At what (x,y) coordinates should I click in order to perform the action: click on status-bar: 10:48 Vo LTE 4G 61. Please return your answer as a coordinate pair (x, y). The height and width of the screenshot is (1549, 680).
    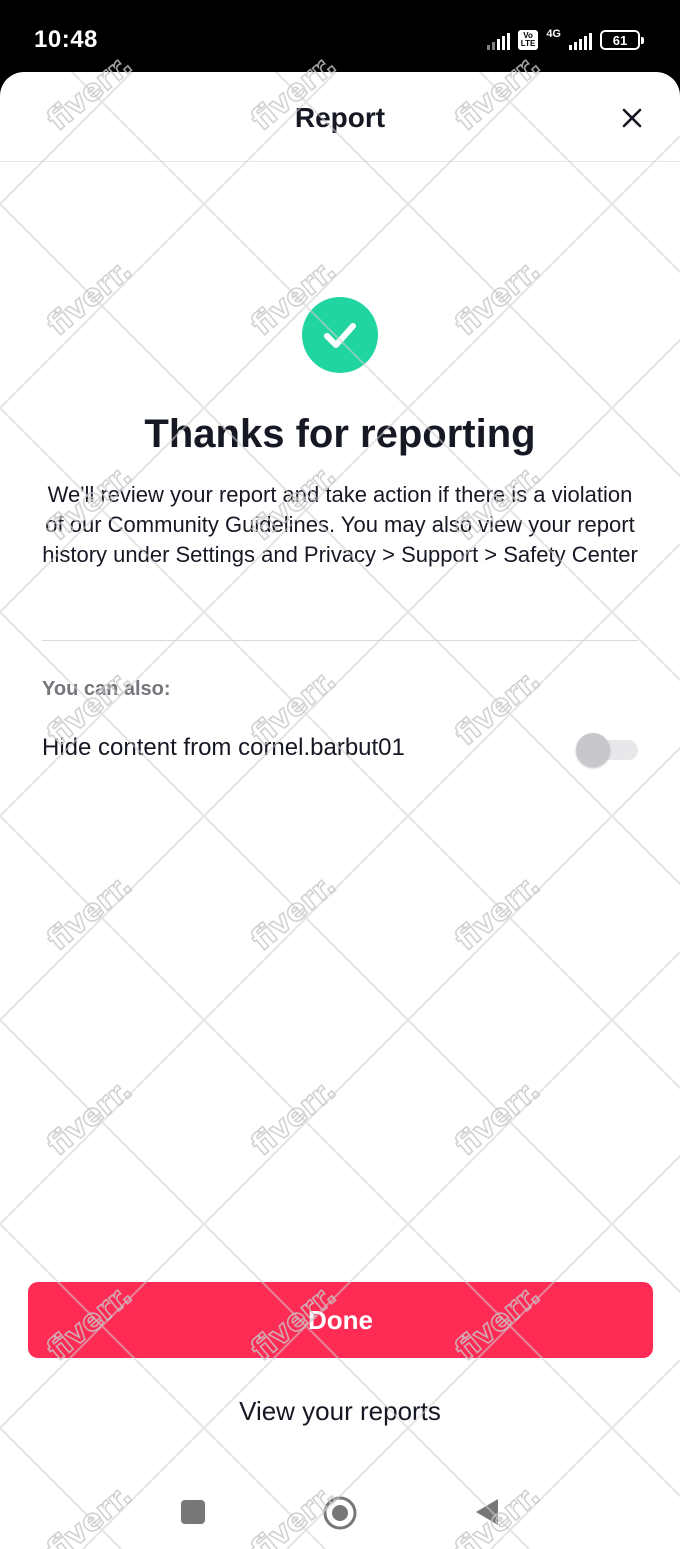
    Looking at the image, I should click on (340, 40).